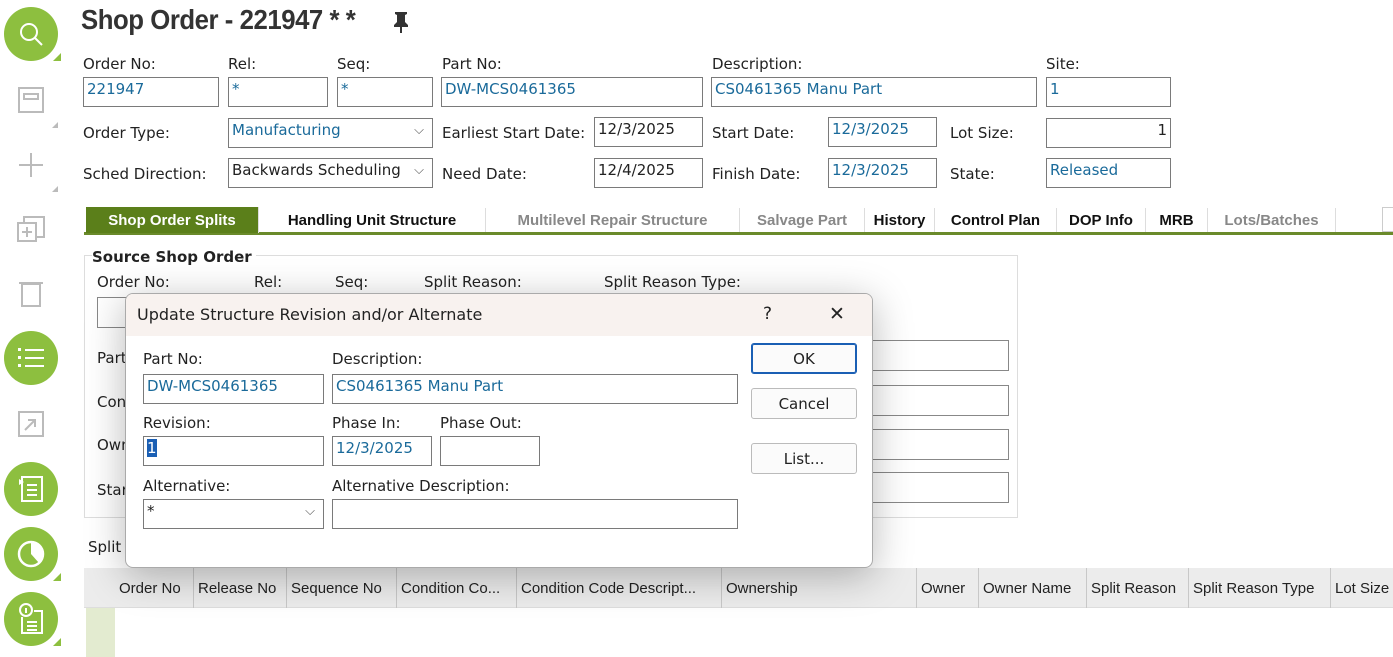  I want to click on split-label: Split, so click(105, 547).